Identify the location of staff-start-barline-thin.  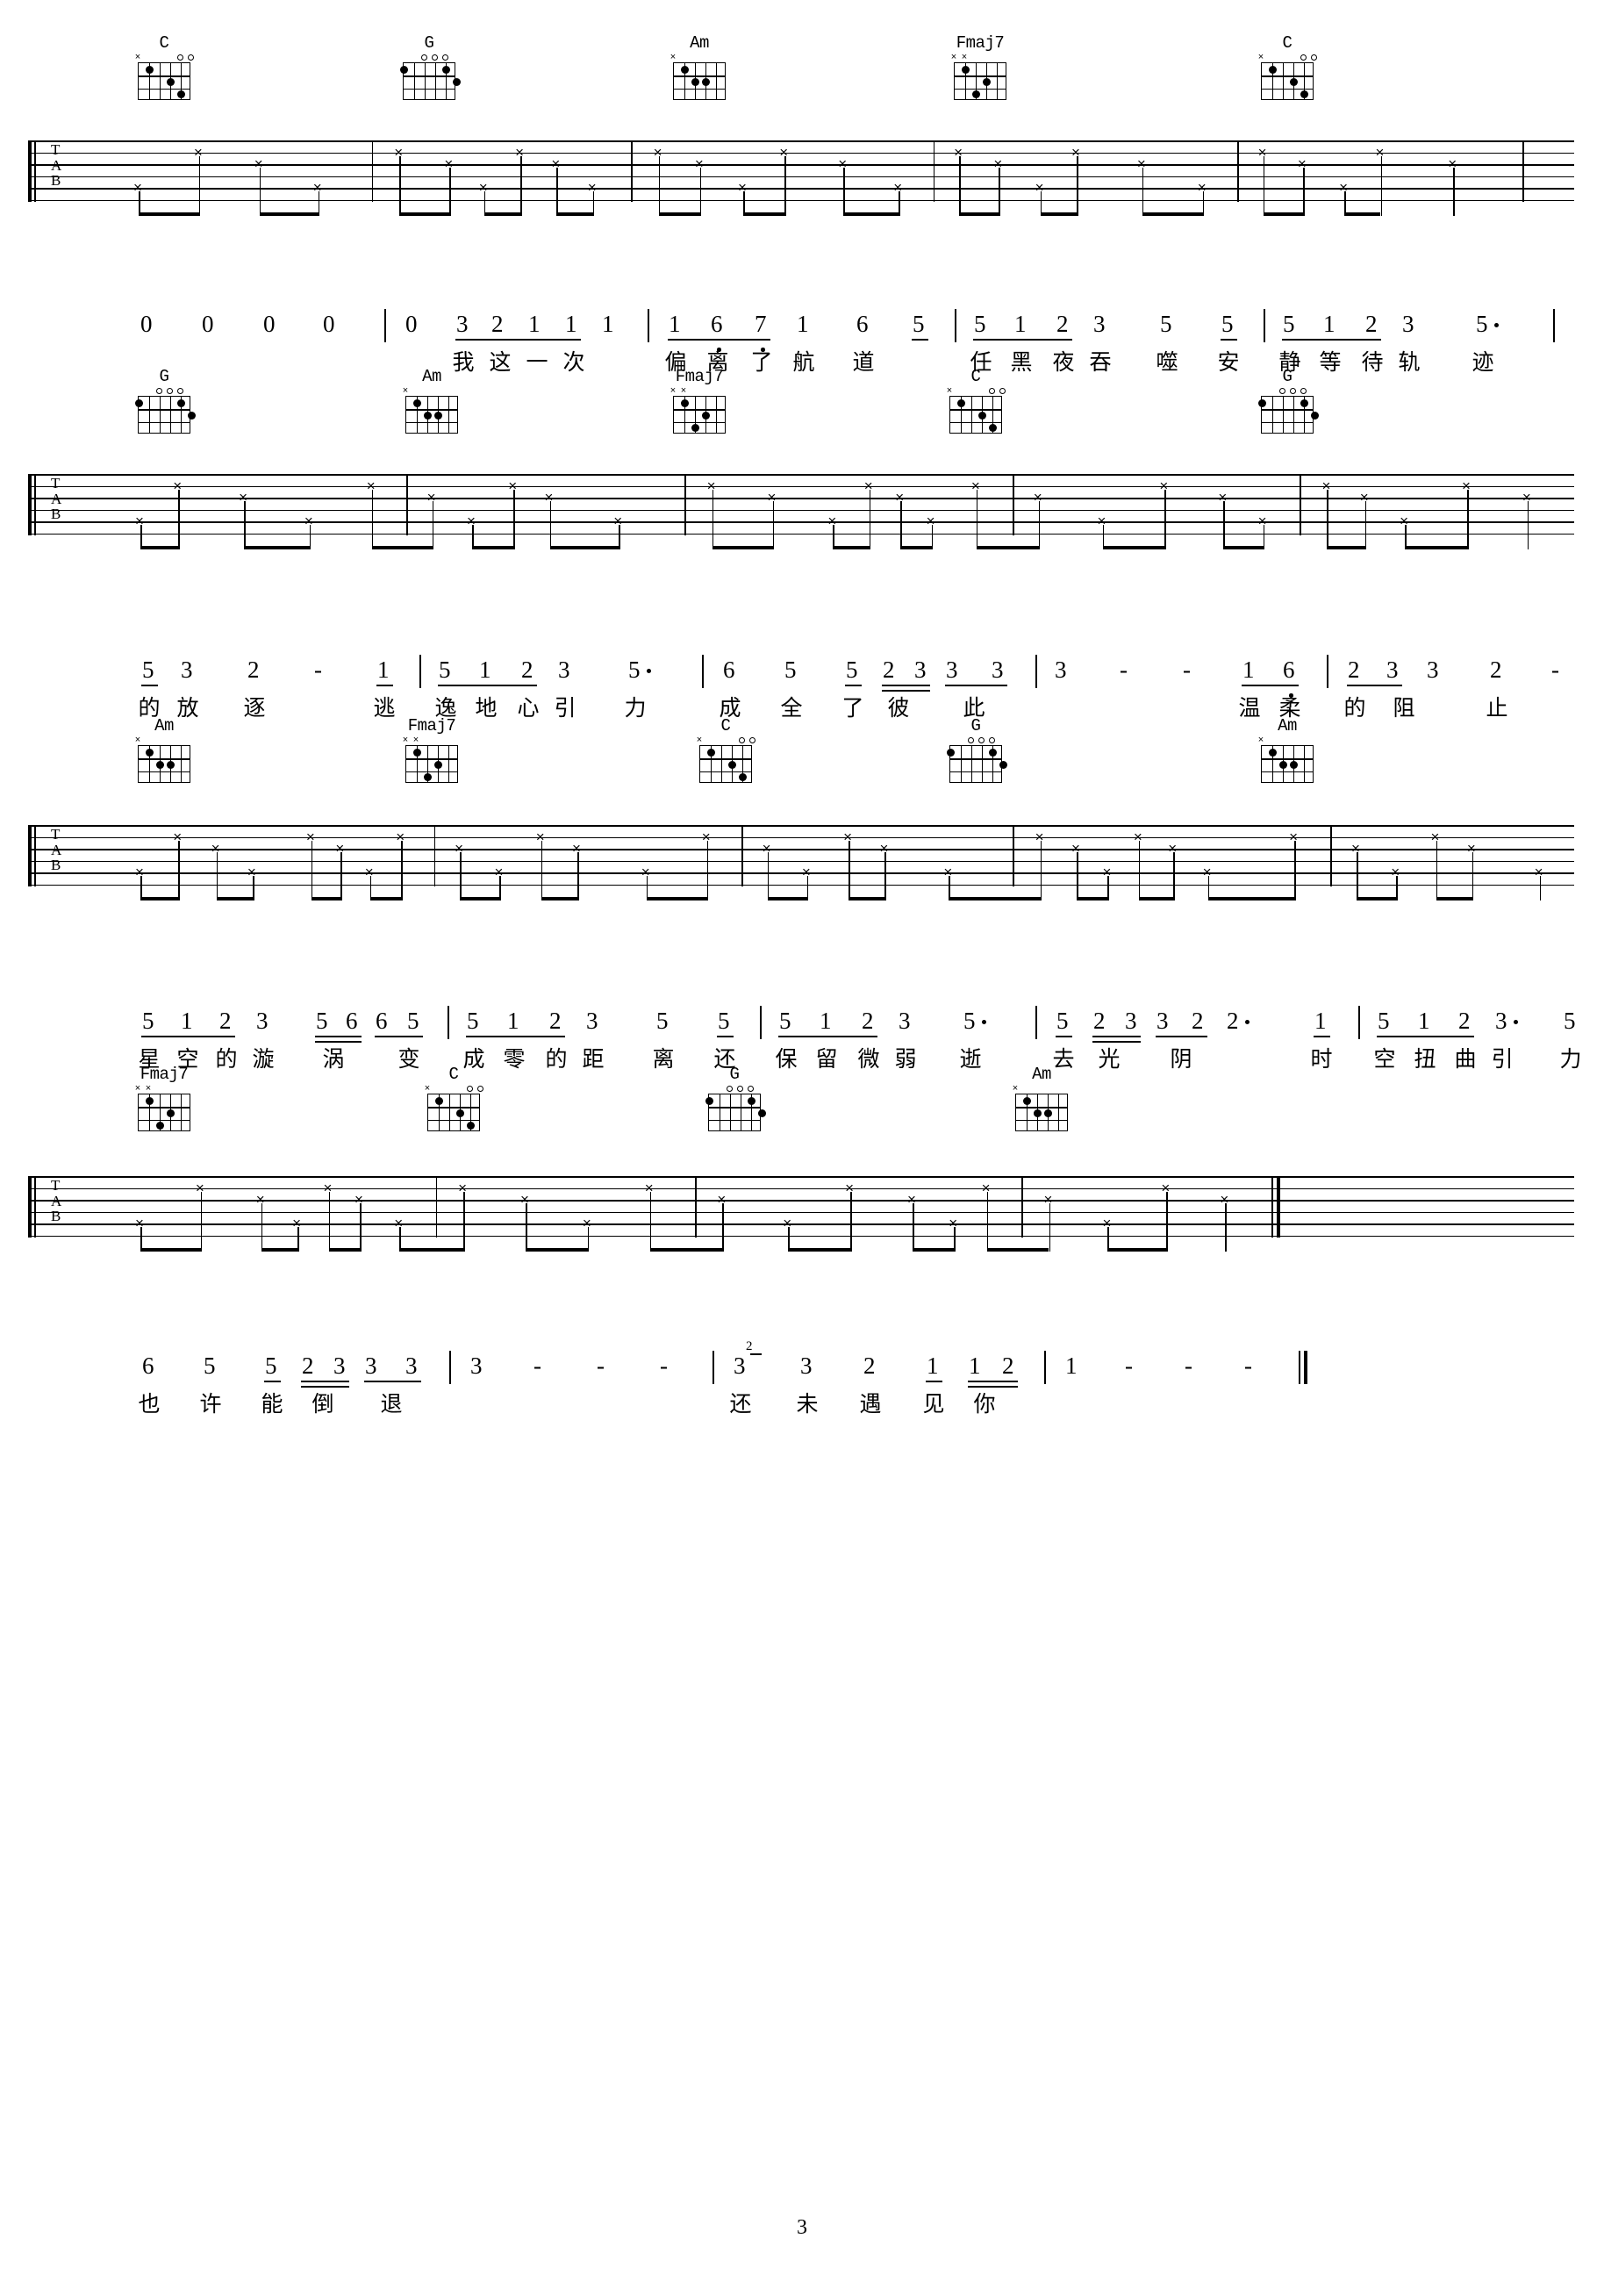
(35, 504).